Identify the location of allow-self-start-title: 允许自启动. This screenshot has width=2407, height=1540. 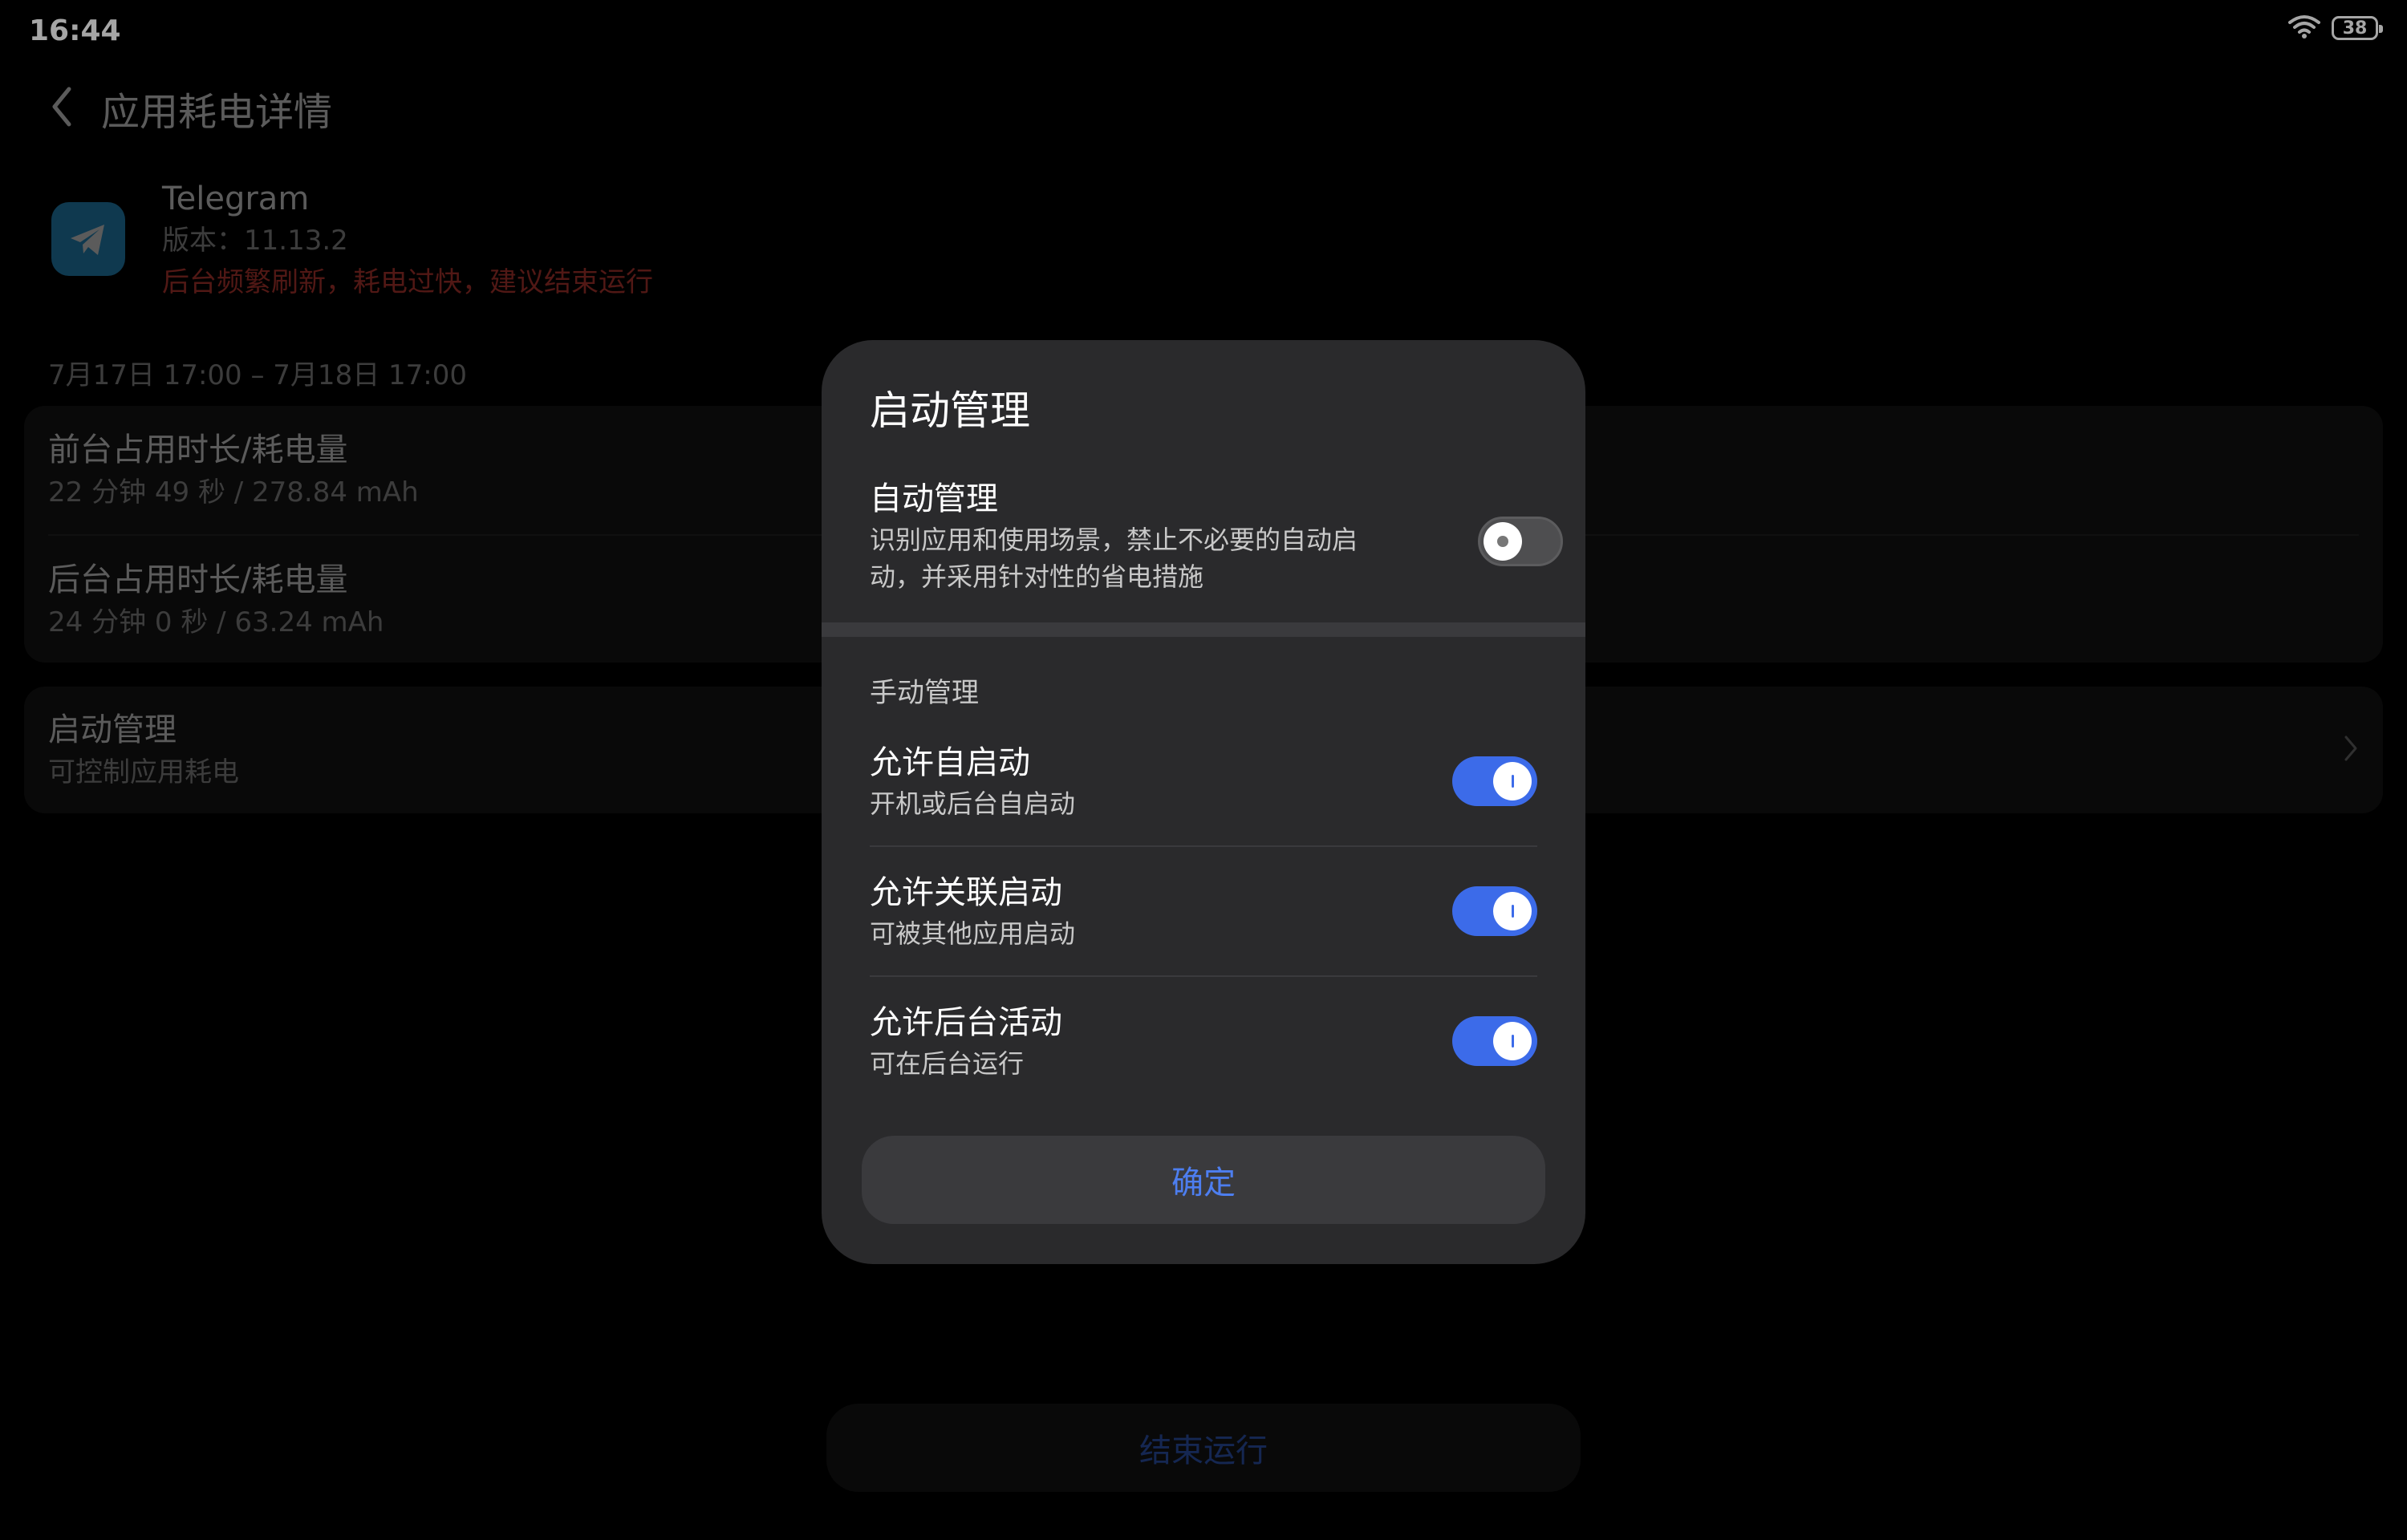
(950, 762).